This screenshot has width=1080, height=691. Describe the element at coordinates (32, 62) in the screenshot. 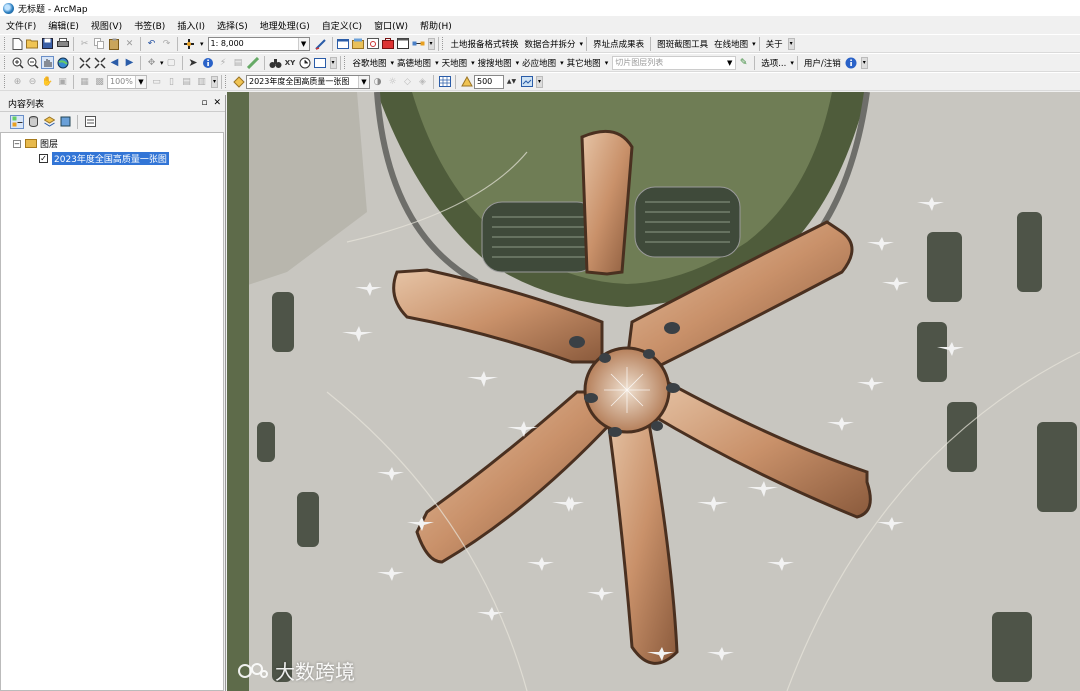

I see `zoom-out-icon` at that location.